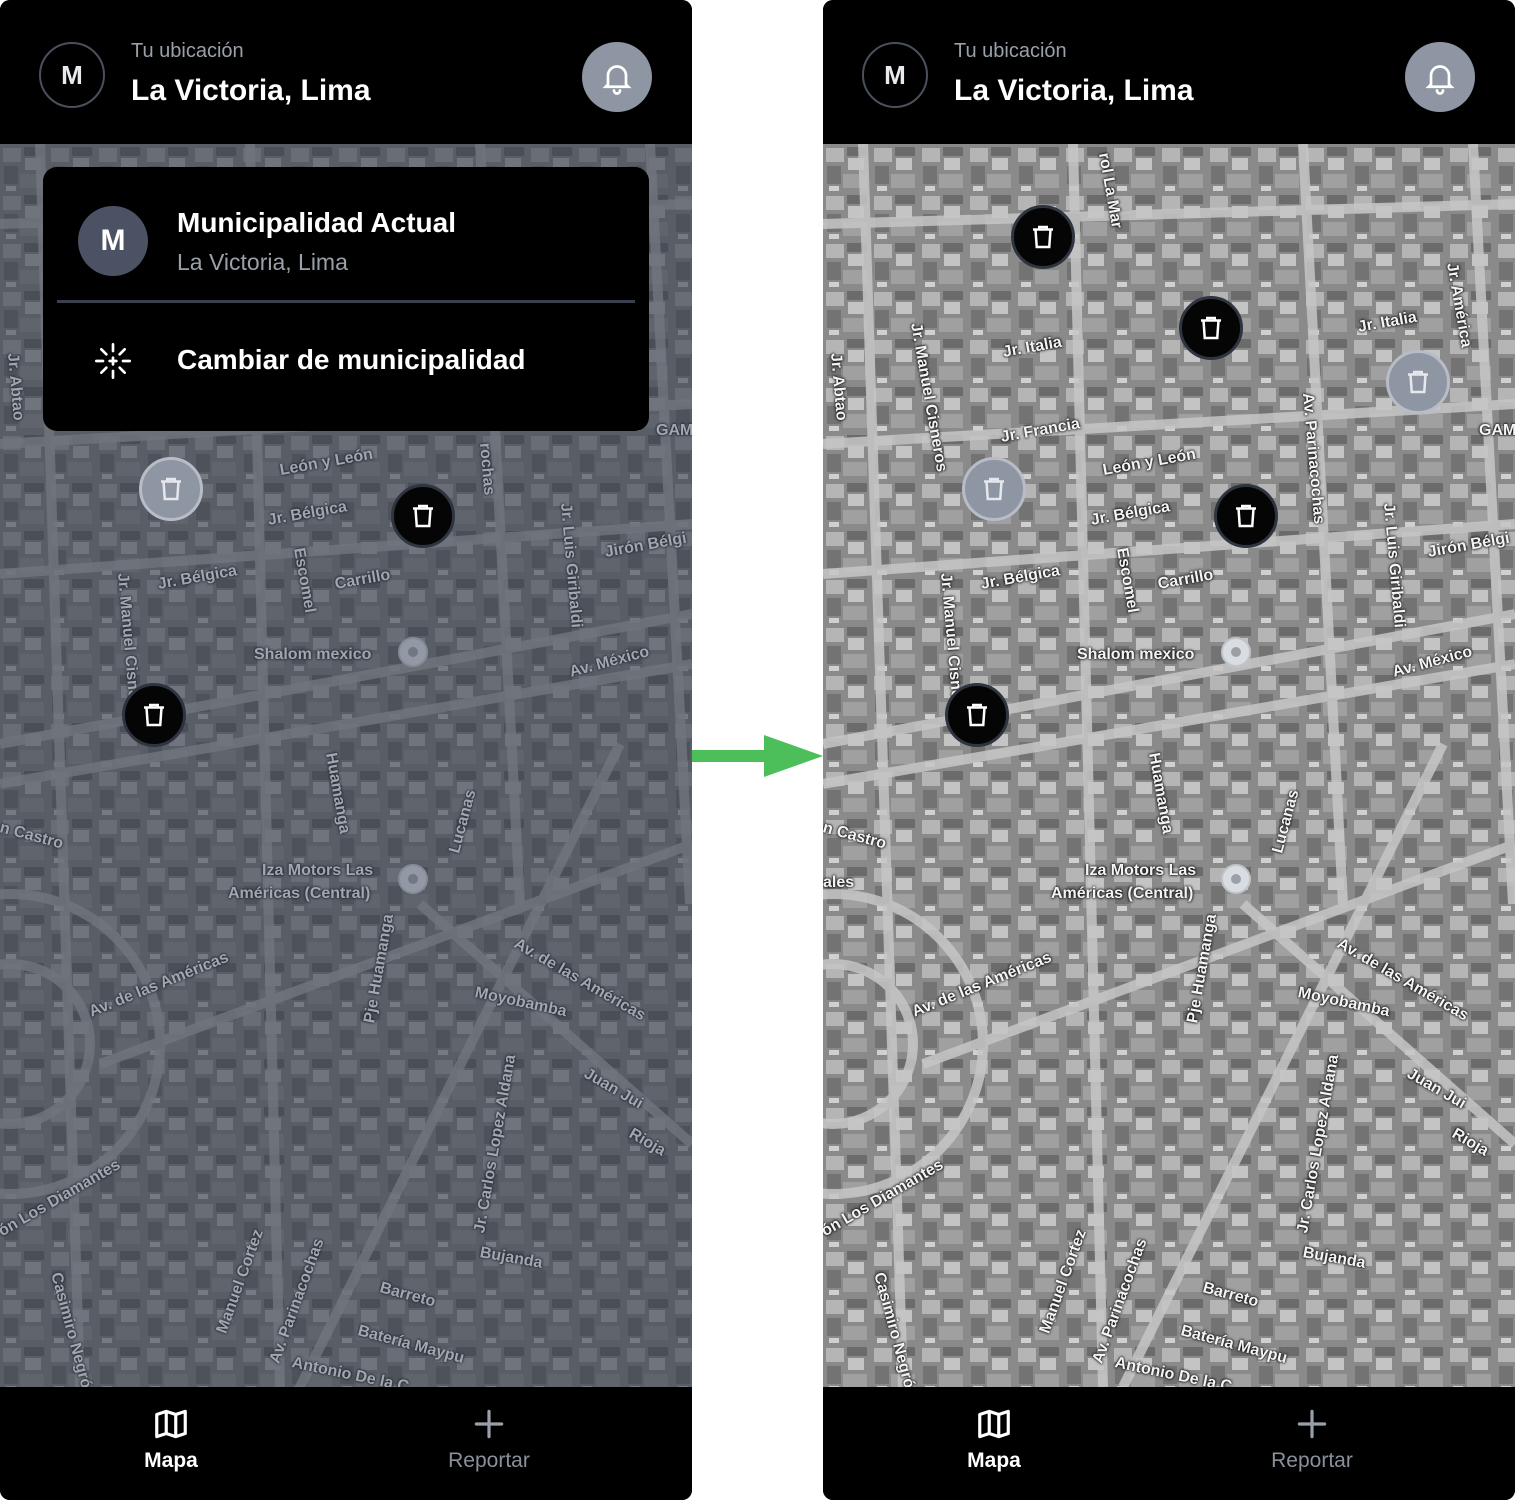 The width and height of the screenshot is (1515, 1500). What do you see at coordinates (1122, 893) in the screenshot?
I see `map-label: Américas (Central)` at bounding box center [1122, 893].